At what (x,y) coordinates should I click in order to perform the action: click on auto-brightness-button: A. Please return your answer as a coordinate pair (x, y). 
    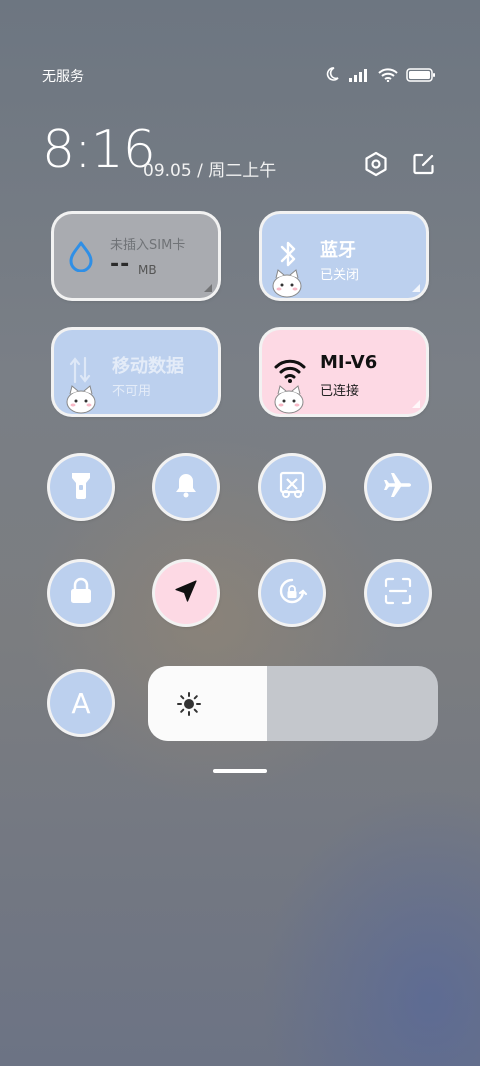
    Looking at the image, I should click on (81, 703).